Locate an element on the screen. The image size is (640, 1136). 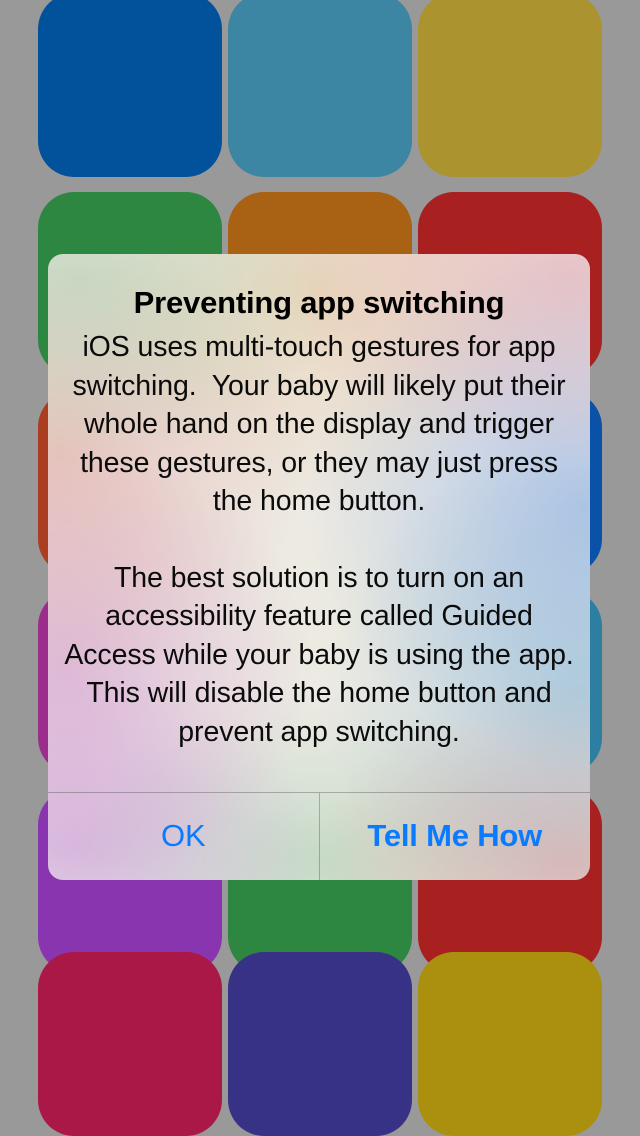
alert-button-row: OK Tell Me How is located at coordinates (319, 836).